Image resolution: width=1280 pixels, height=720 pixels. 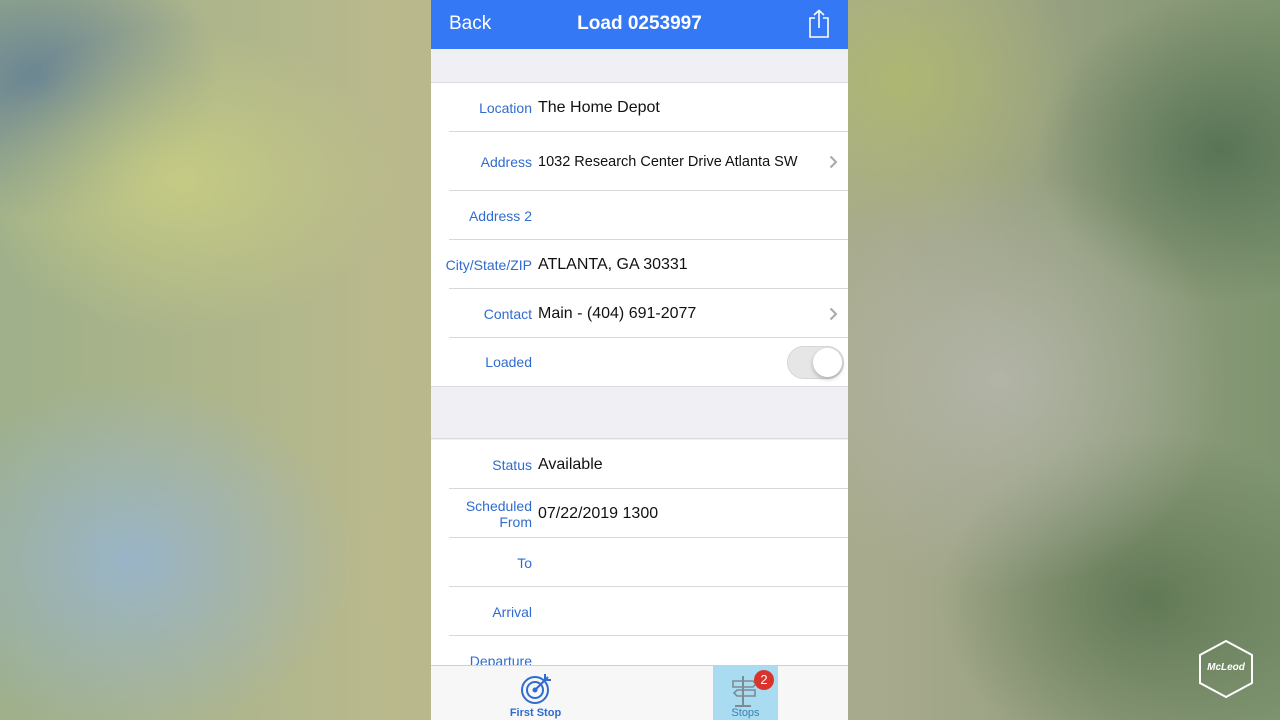 What do you see at coordinates (524, 562) in the screenshot?
I see `to-label: To` at bounding box center [524, 562].